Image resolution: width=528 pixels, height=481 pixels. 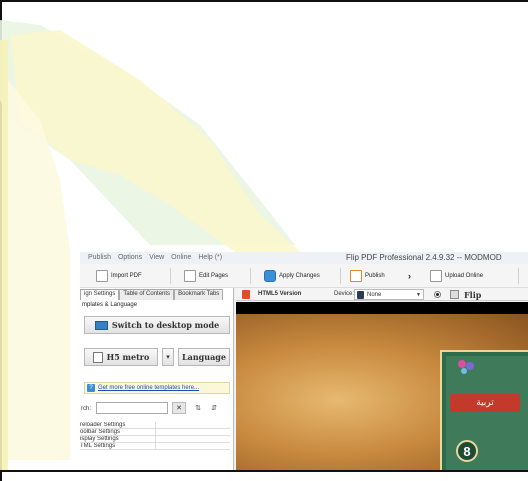 What do you see at coordinates (436, 276) in the screenshot?
I see `upload-icon` at bounding box center [436, 276].